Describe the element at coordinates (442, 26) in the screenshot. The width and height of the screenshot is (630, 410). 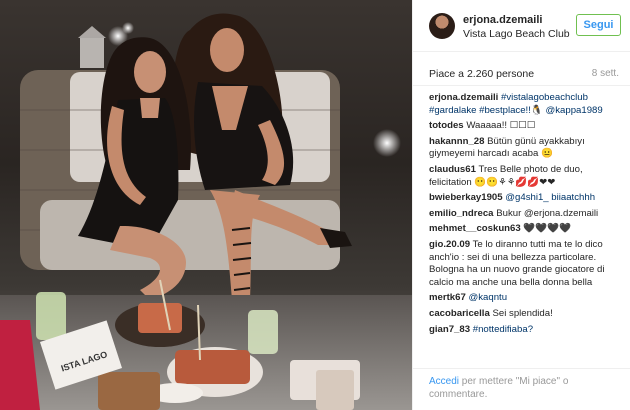
I see `avatar` at that location.